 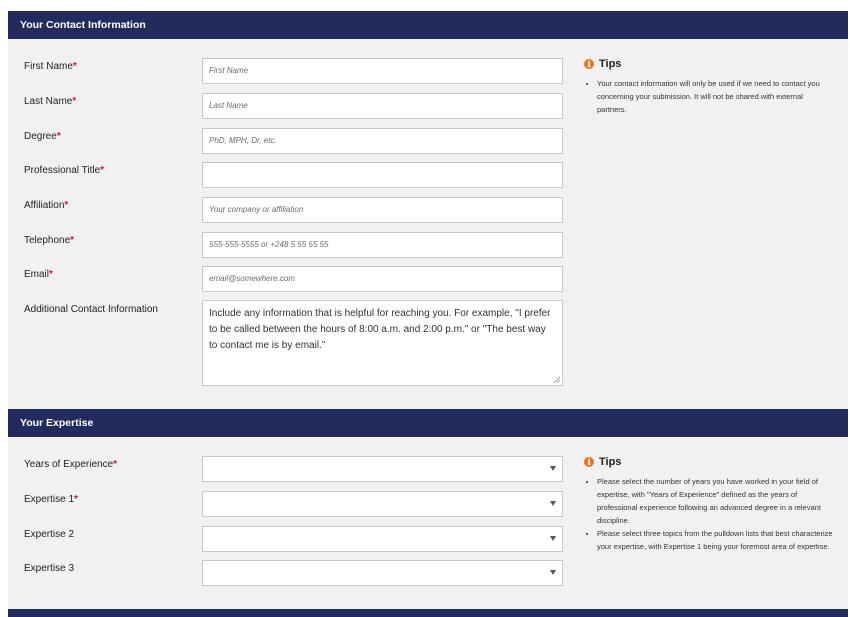 I want to click on label-text: Degree, so click(x=40, y=136).